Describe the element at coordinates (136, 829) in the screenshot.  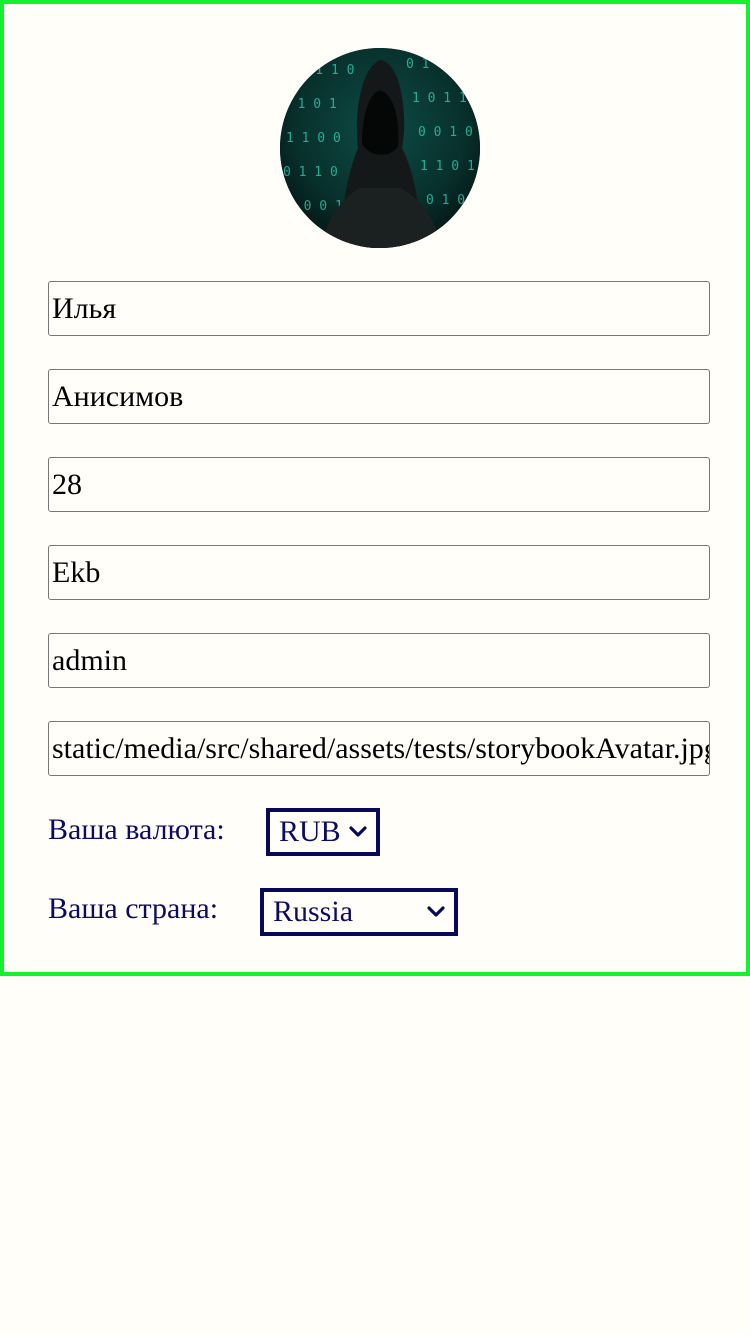
I see `currency-label: Ваша валюта:` at that location.